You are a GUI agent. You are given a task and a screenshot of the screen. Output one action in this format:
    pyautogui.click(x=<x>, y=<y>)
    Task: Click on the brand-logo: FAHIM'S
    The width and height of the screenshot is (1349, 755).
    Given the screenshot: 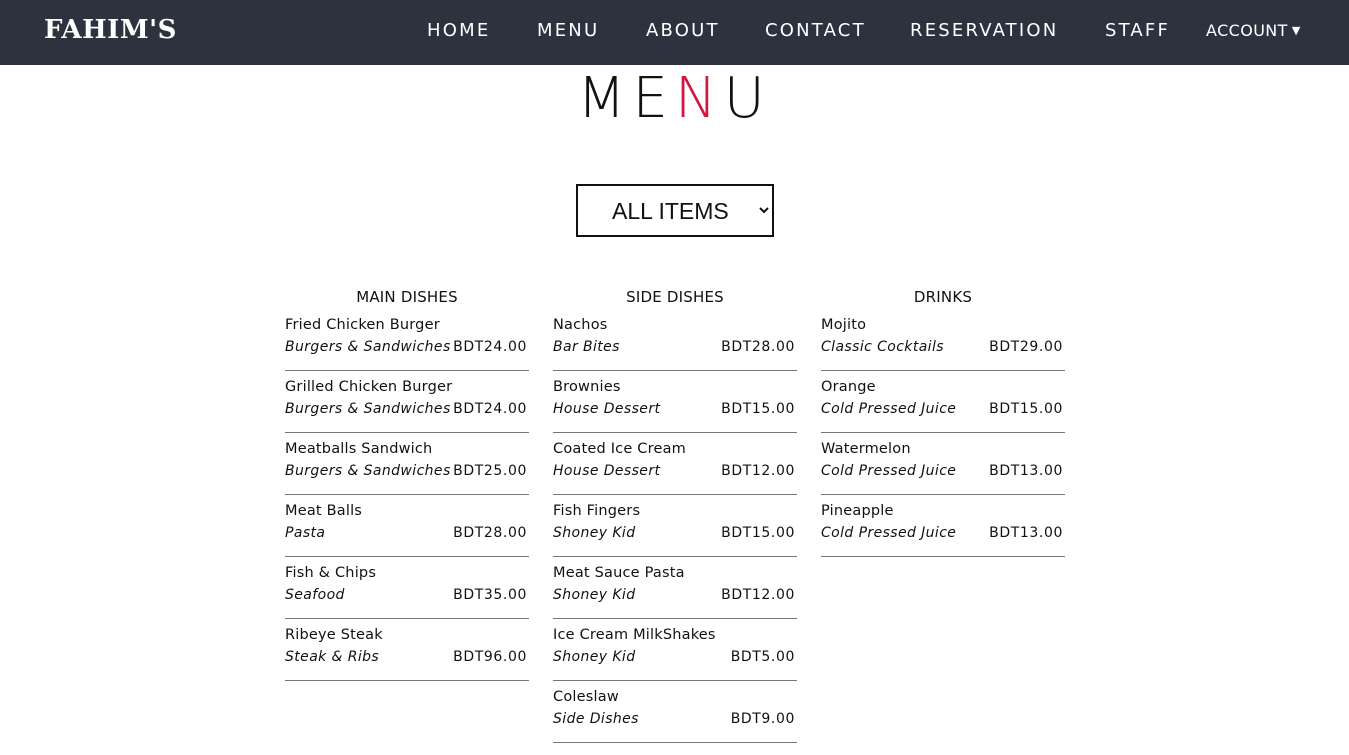 What is the action you would take?
    pyautogui.click(x=110, y=30)
    